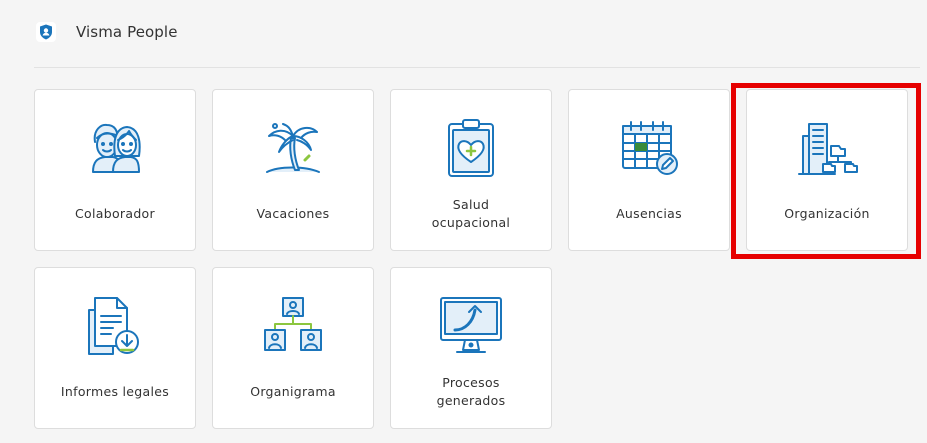  What do you see at coordinates (471, 148) in the screenshot?
I see `health-clipboard-icon` at bounding box center [471, 148].